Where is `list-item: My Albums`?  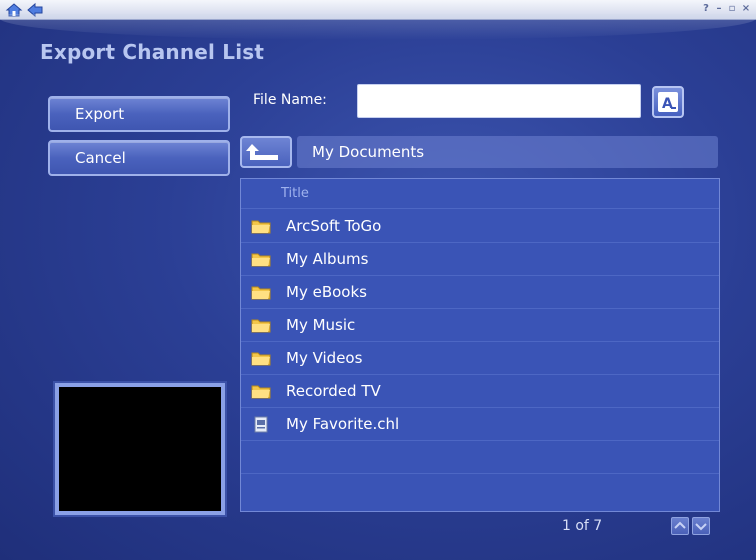 list-item: My Albums is located at coordinates (480, 259).